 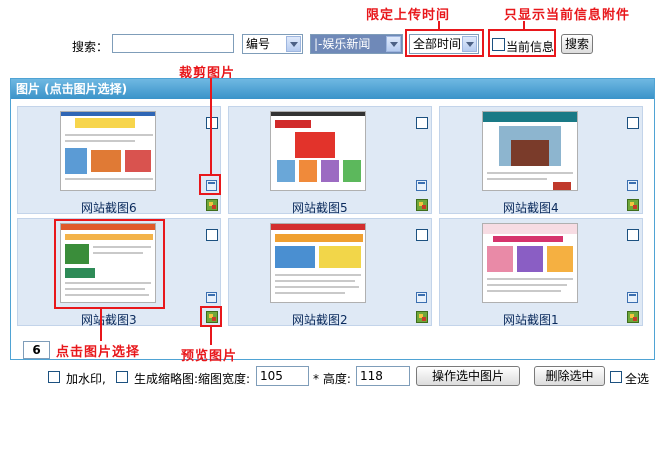 I want to click on watermark-checkbox, so click(x=54, y=377).